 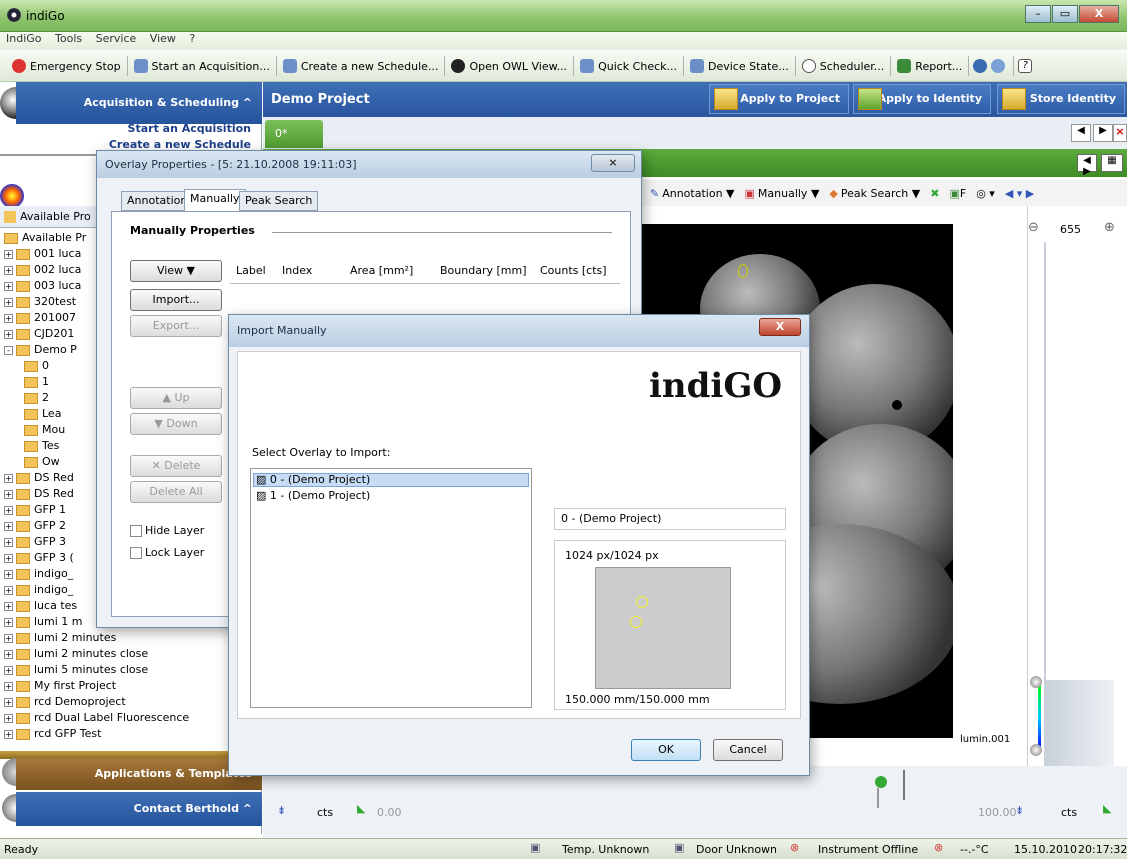 What do you see at coordinates (189, 128) in the screenshot?
I see `start-acquisition-link: Start an Acquisition` at bounding box center [189, 128].